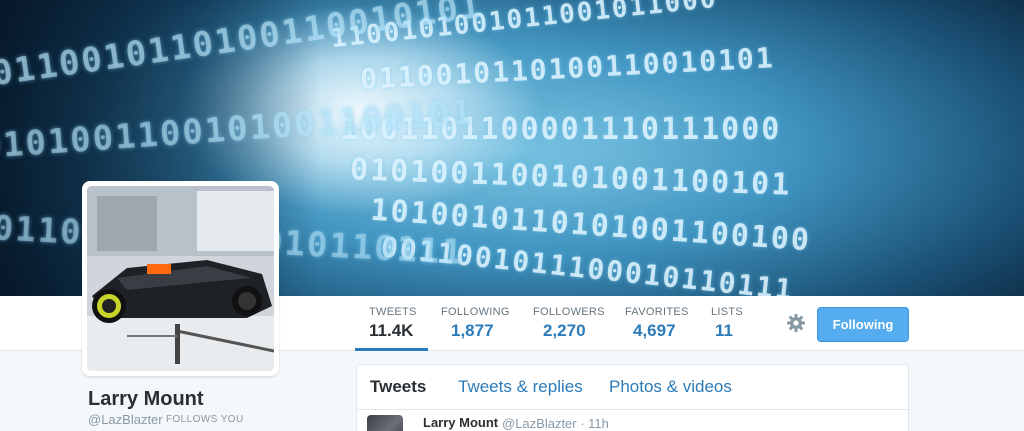  Describe the element at coordinates (398, 387) in the screenshot. I see `tab-tweets: Tweets` at that location.